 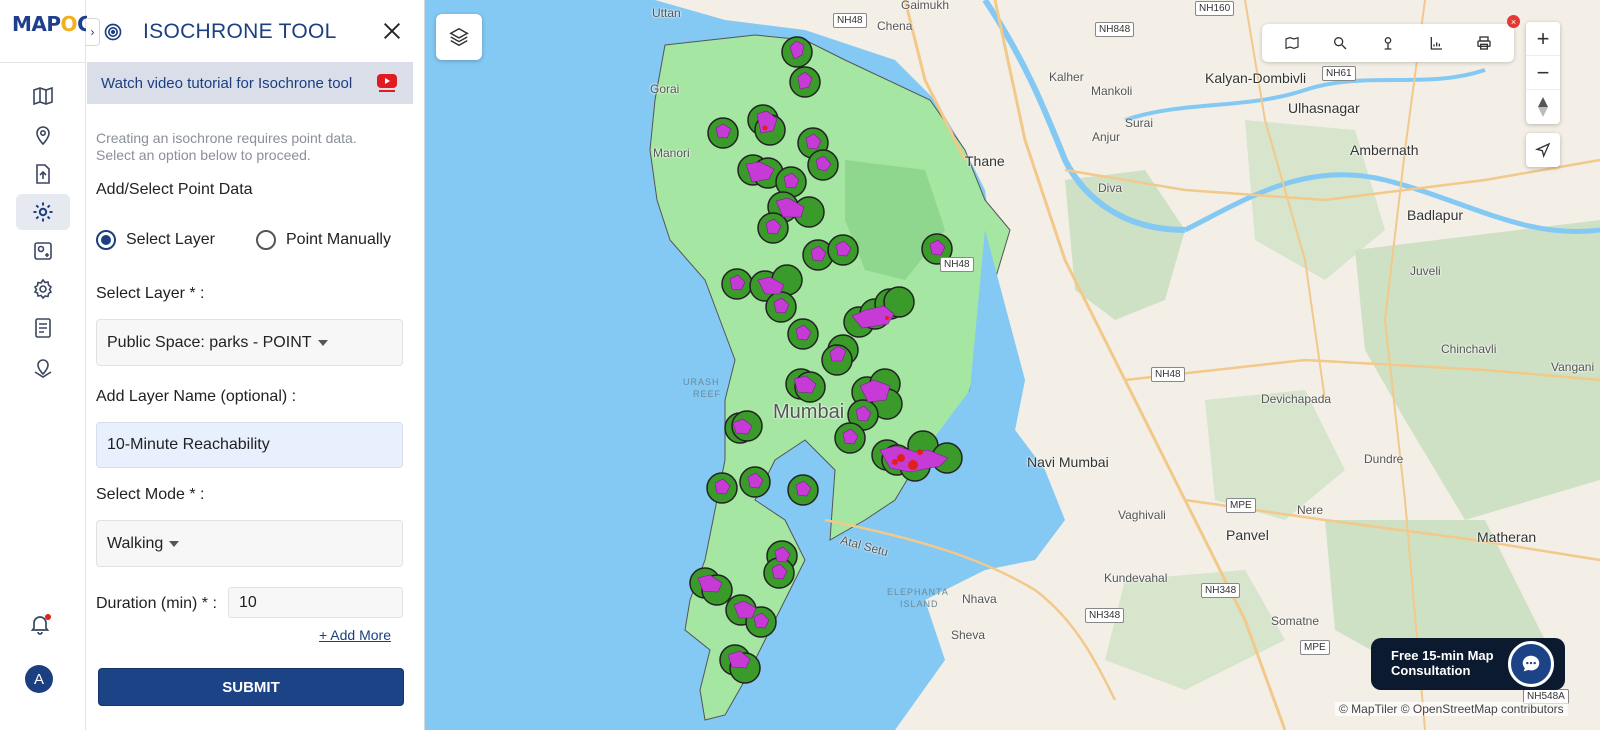 I want to click on place-label: Nere, so click(x=1310, y=510).